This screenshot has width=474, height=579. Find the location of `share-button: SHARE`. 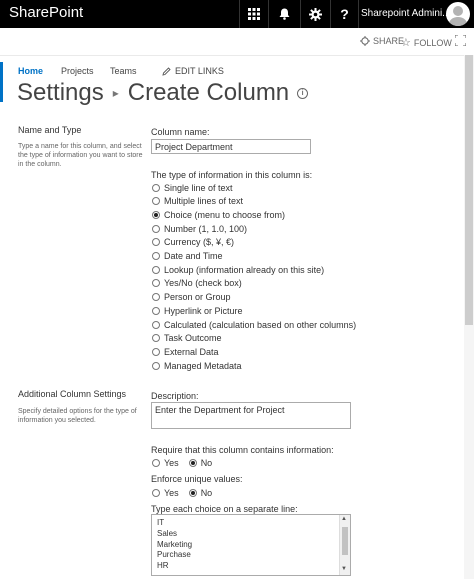

share-button: SHARE is located at coordinates (382, 41).